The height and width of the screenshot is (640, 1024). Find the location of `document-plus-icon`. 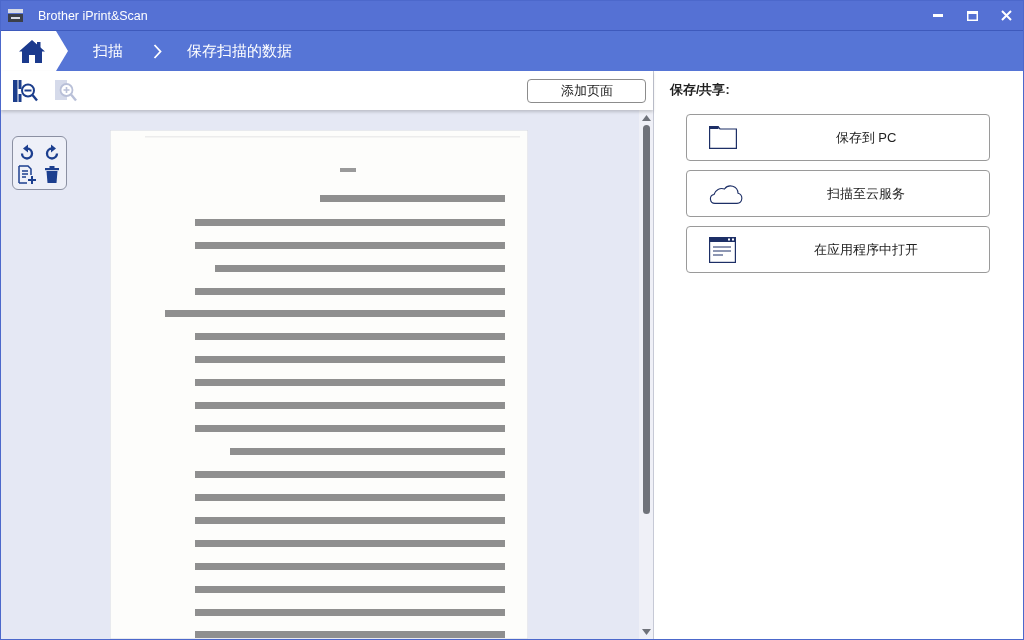

document-plus-icon is located at coordinates (27, 174).